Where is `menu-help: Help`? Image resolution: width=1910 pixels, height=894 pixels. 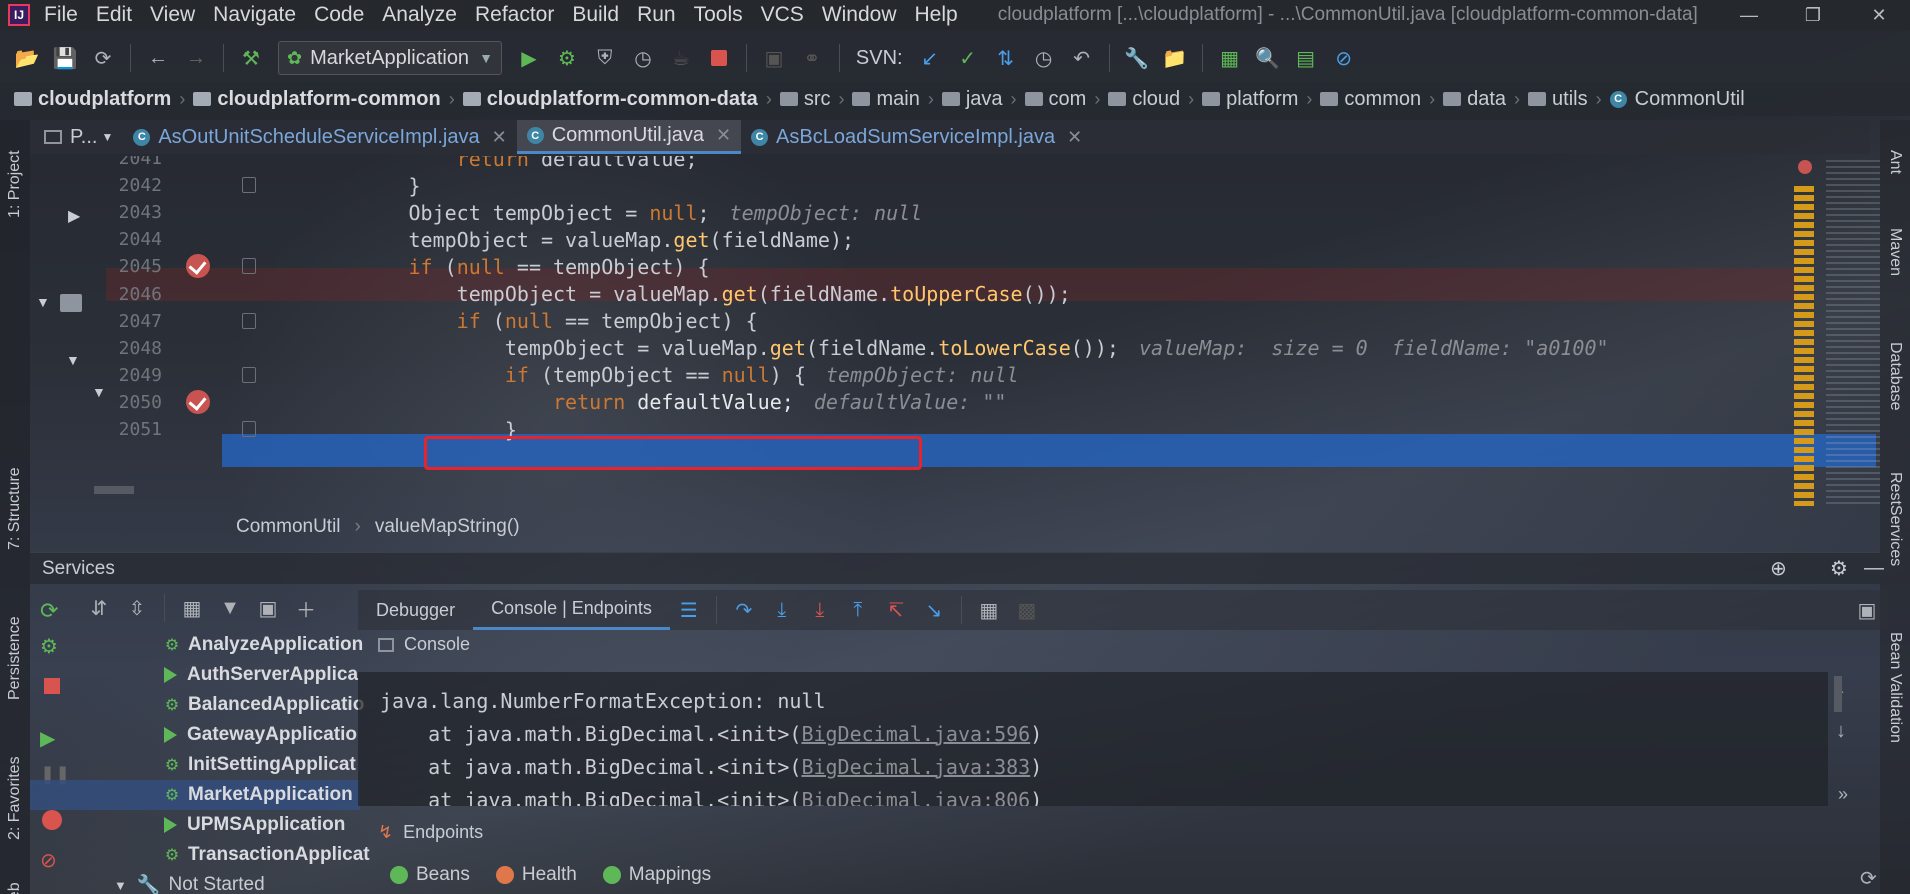
menu-help: Help is located at coordinates (936, 15).